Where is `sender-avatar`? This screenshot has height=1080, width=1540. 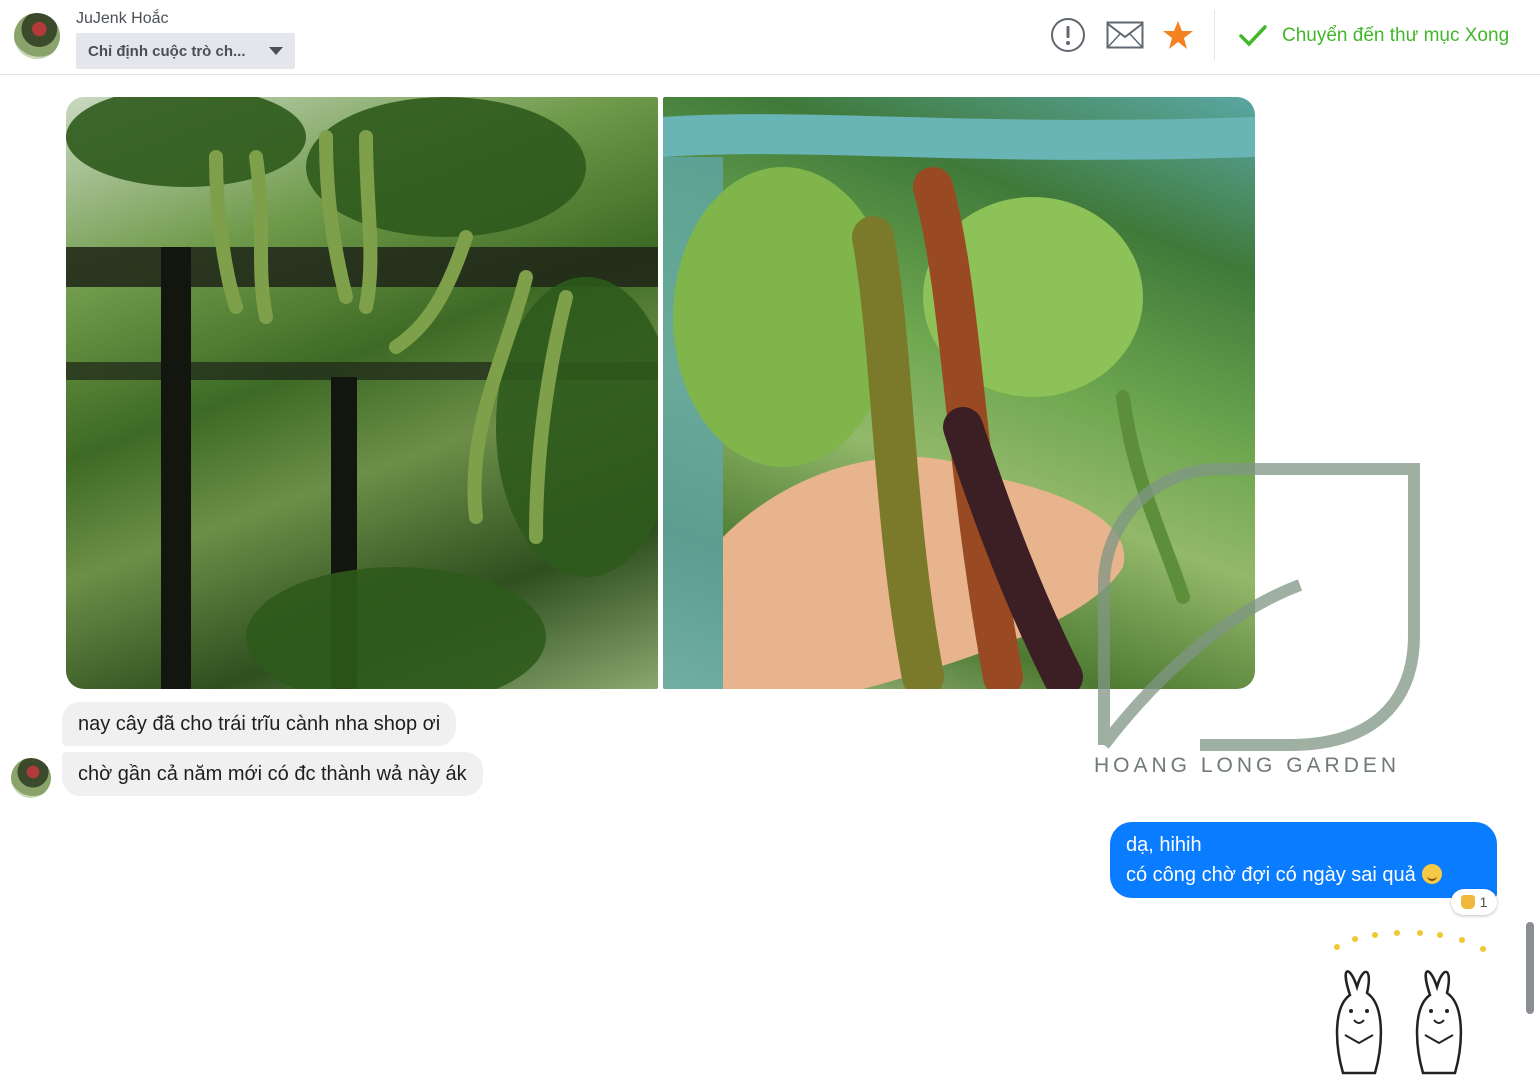
sender-avatar is located at coordinates (31, 778).